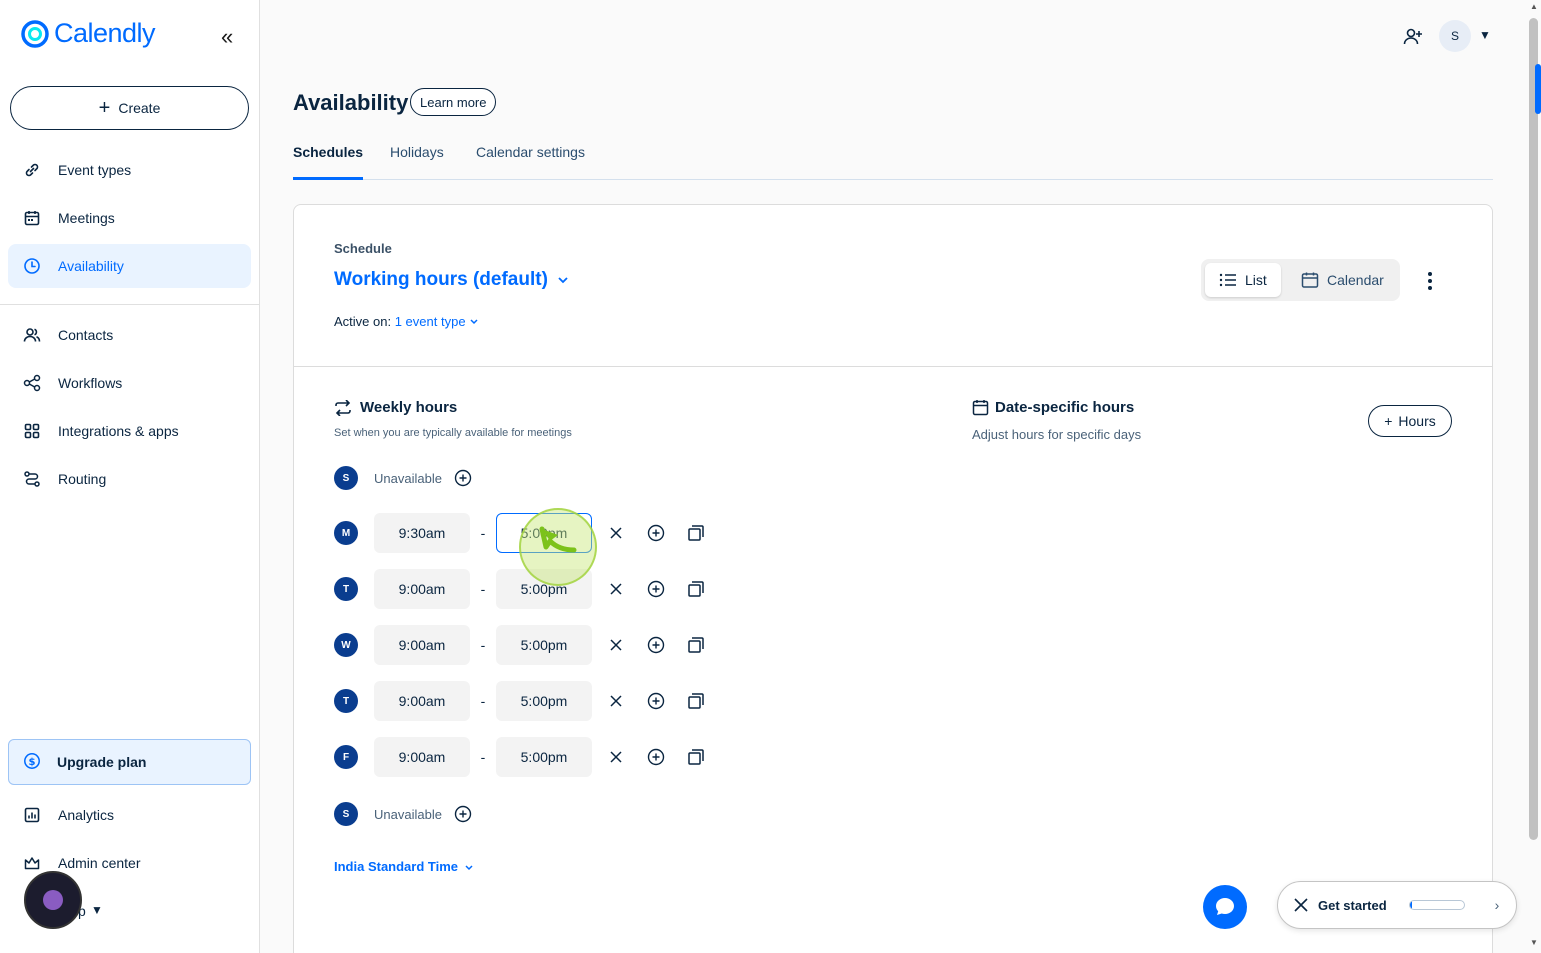 The height and width of the screenshot is (953, 1541). What do you see at coordinates (1534, 942) in the screenshot?
I see `scroll-down-icon: ▼` at bounding box center [1534, 942].